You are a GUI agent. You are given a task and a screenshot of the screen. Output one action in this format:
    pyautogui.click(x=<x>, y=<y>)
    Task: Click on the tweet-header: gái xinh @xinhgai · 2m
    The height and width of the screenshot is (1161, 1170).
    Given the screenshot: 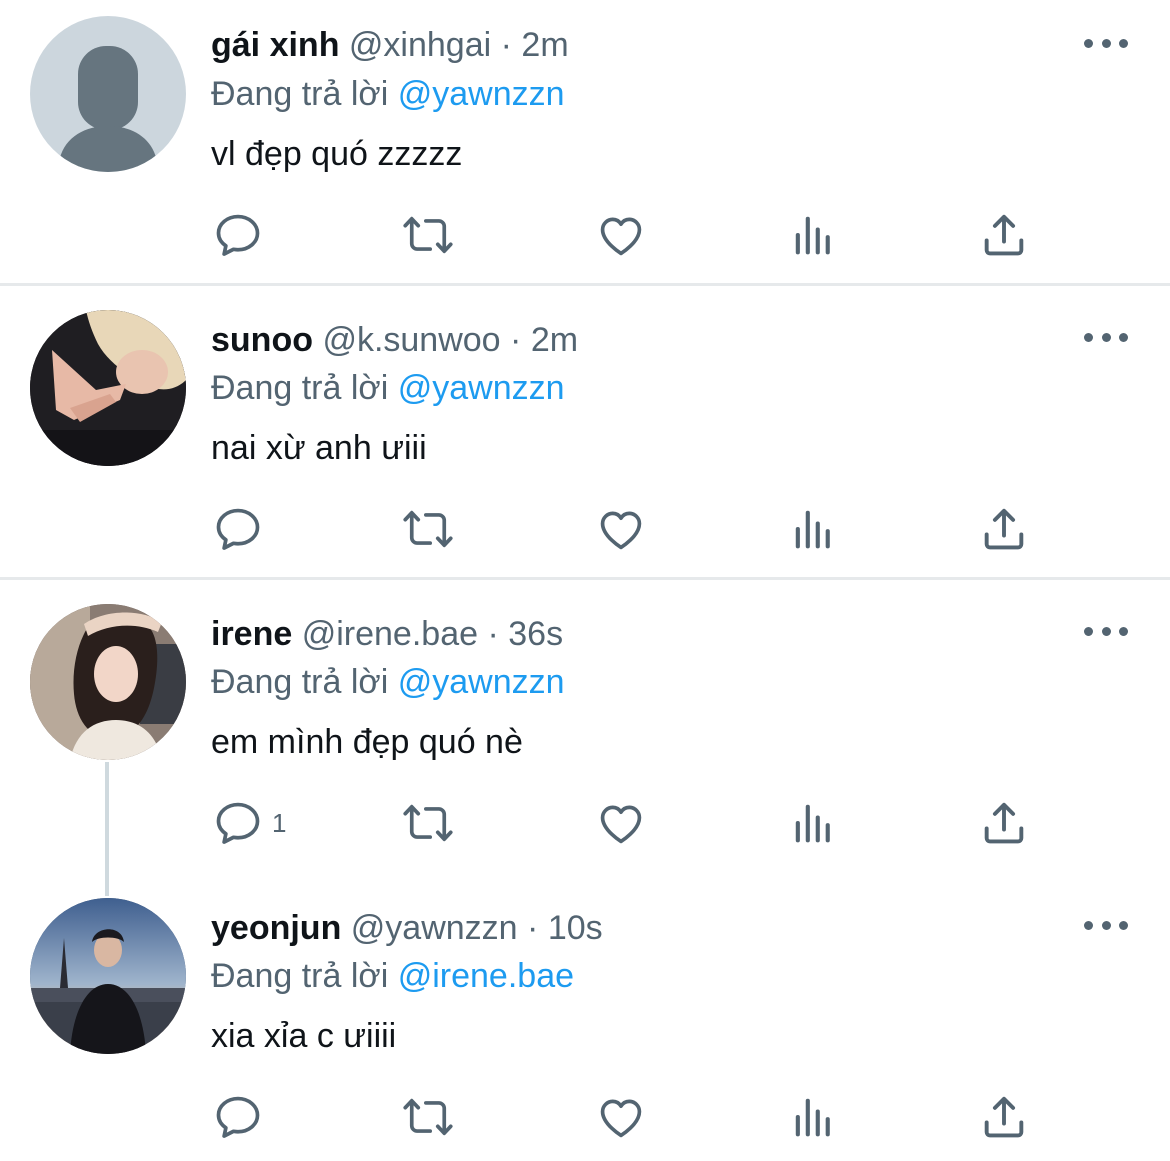 What is the action you would take?
    pyautogui.click(x=390, y=45)
    